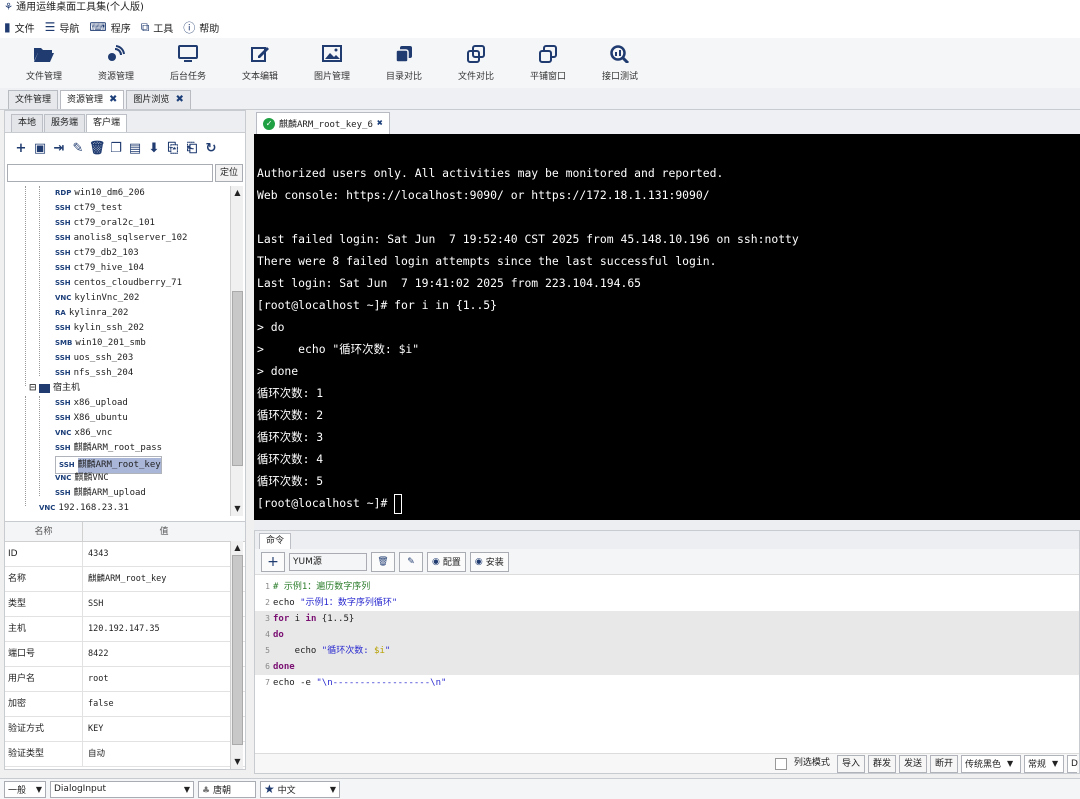 The image size is (1080, 799). What do you see at coordinates (125, 704) in the screenshot?
I see `table-row: 加密 false` at bounding box center [125, 704].